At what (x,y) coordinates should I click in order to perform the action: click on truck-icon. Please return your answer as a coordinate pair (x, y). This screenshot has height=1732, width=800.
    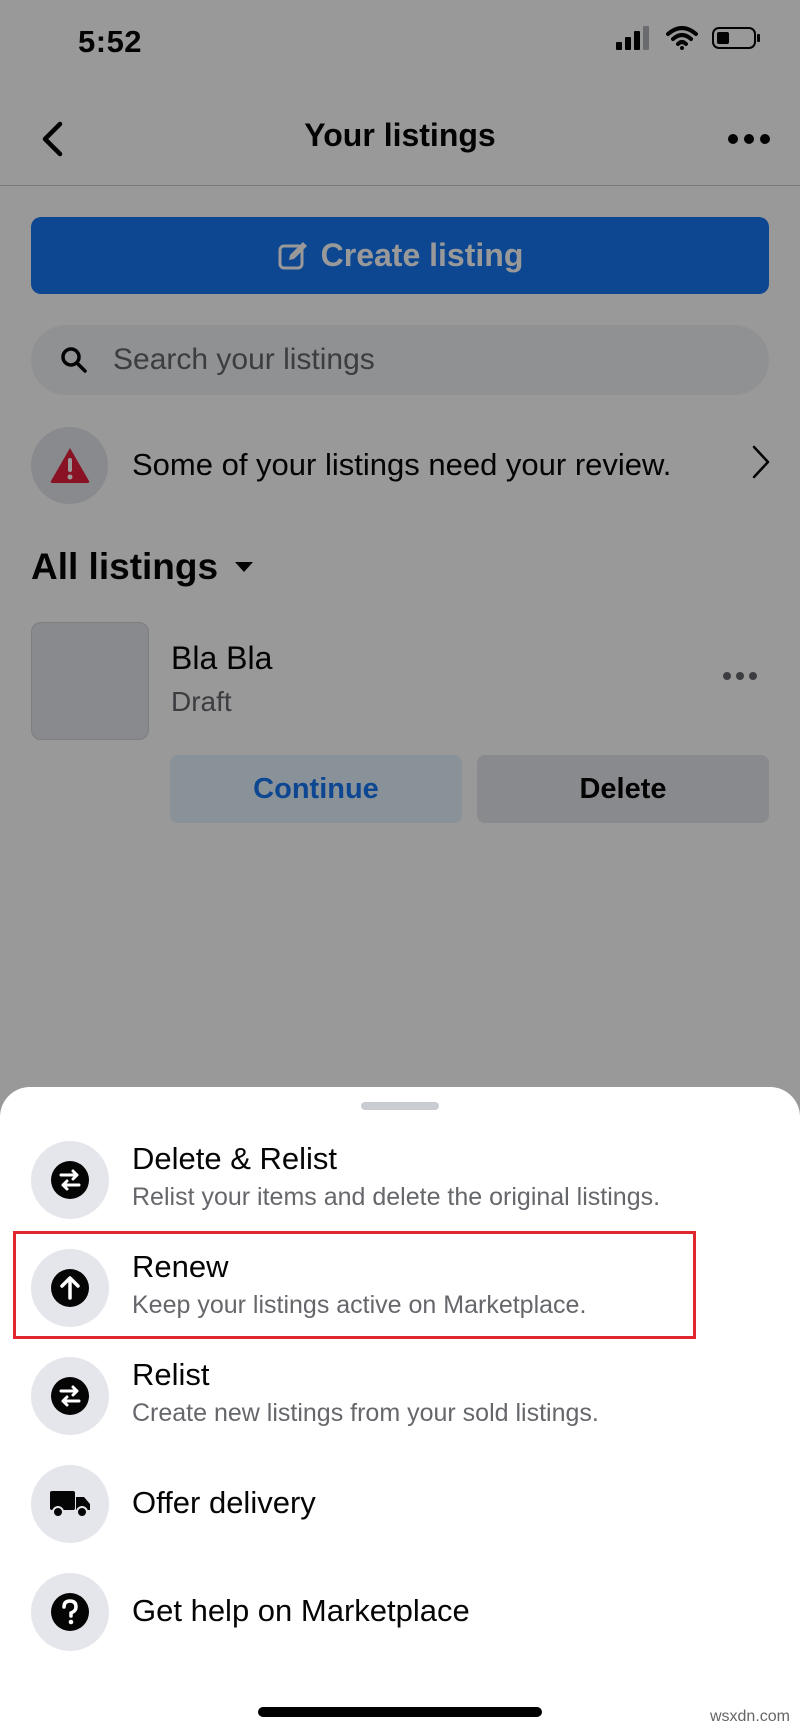
    Looking at the image, I should click on (70, 1504).